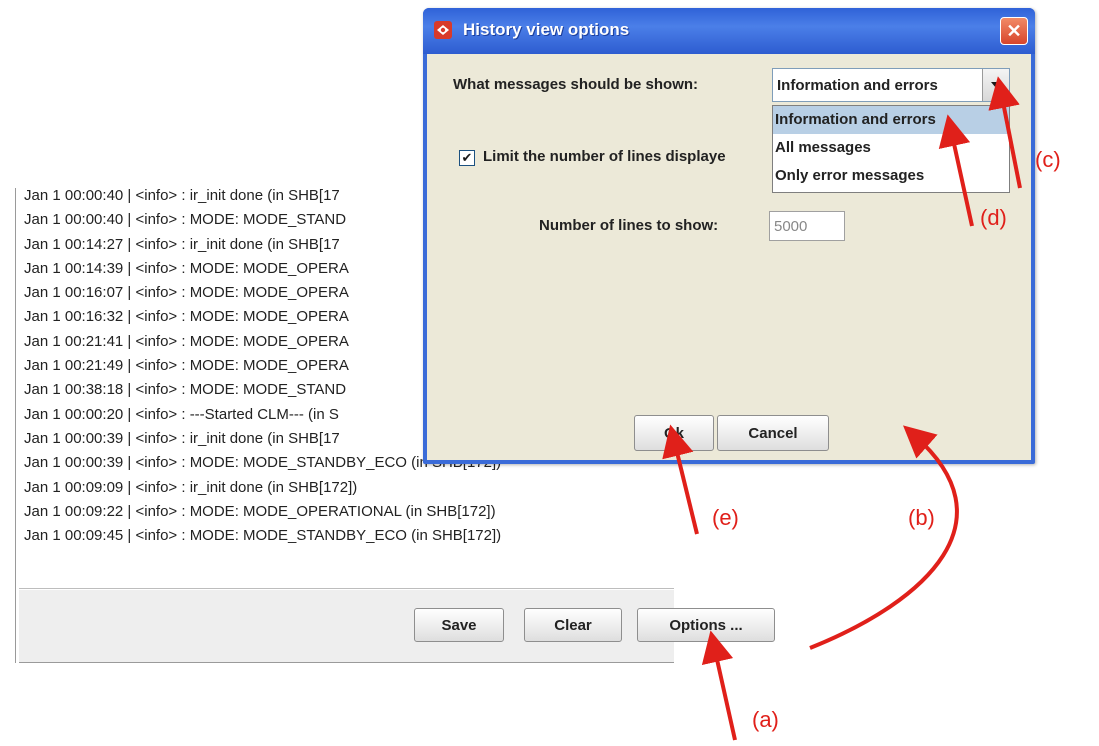 The height and width of the screenshot is (746, 1099). What do you see at coordinates (576, 84) in the screenshot?
I see `messages-label: What messages should be shown:` at bounding box center [576, 84].